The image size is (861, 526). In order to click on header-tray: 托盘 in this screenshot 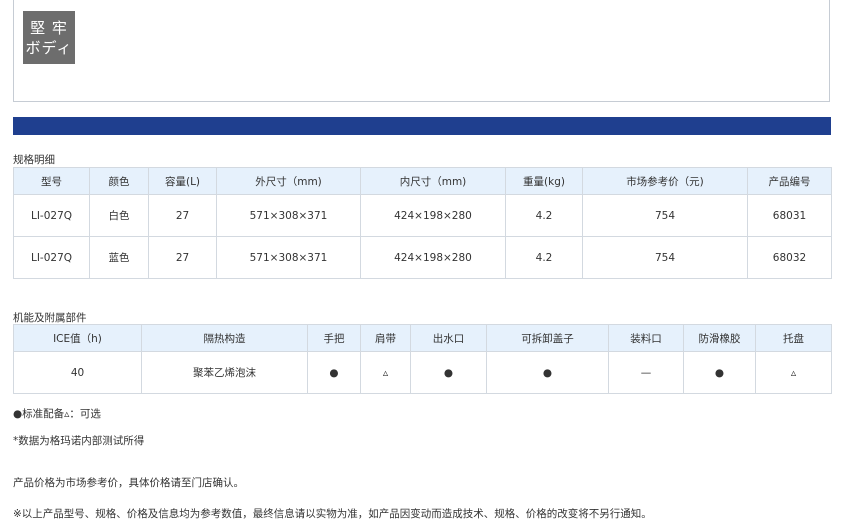, I will do `click(793, 338)`.